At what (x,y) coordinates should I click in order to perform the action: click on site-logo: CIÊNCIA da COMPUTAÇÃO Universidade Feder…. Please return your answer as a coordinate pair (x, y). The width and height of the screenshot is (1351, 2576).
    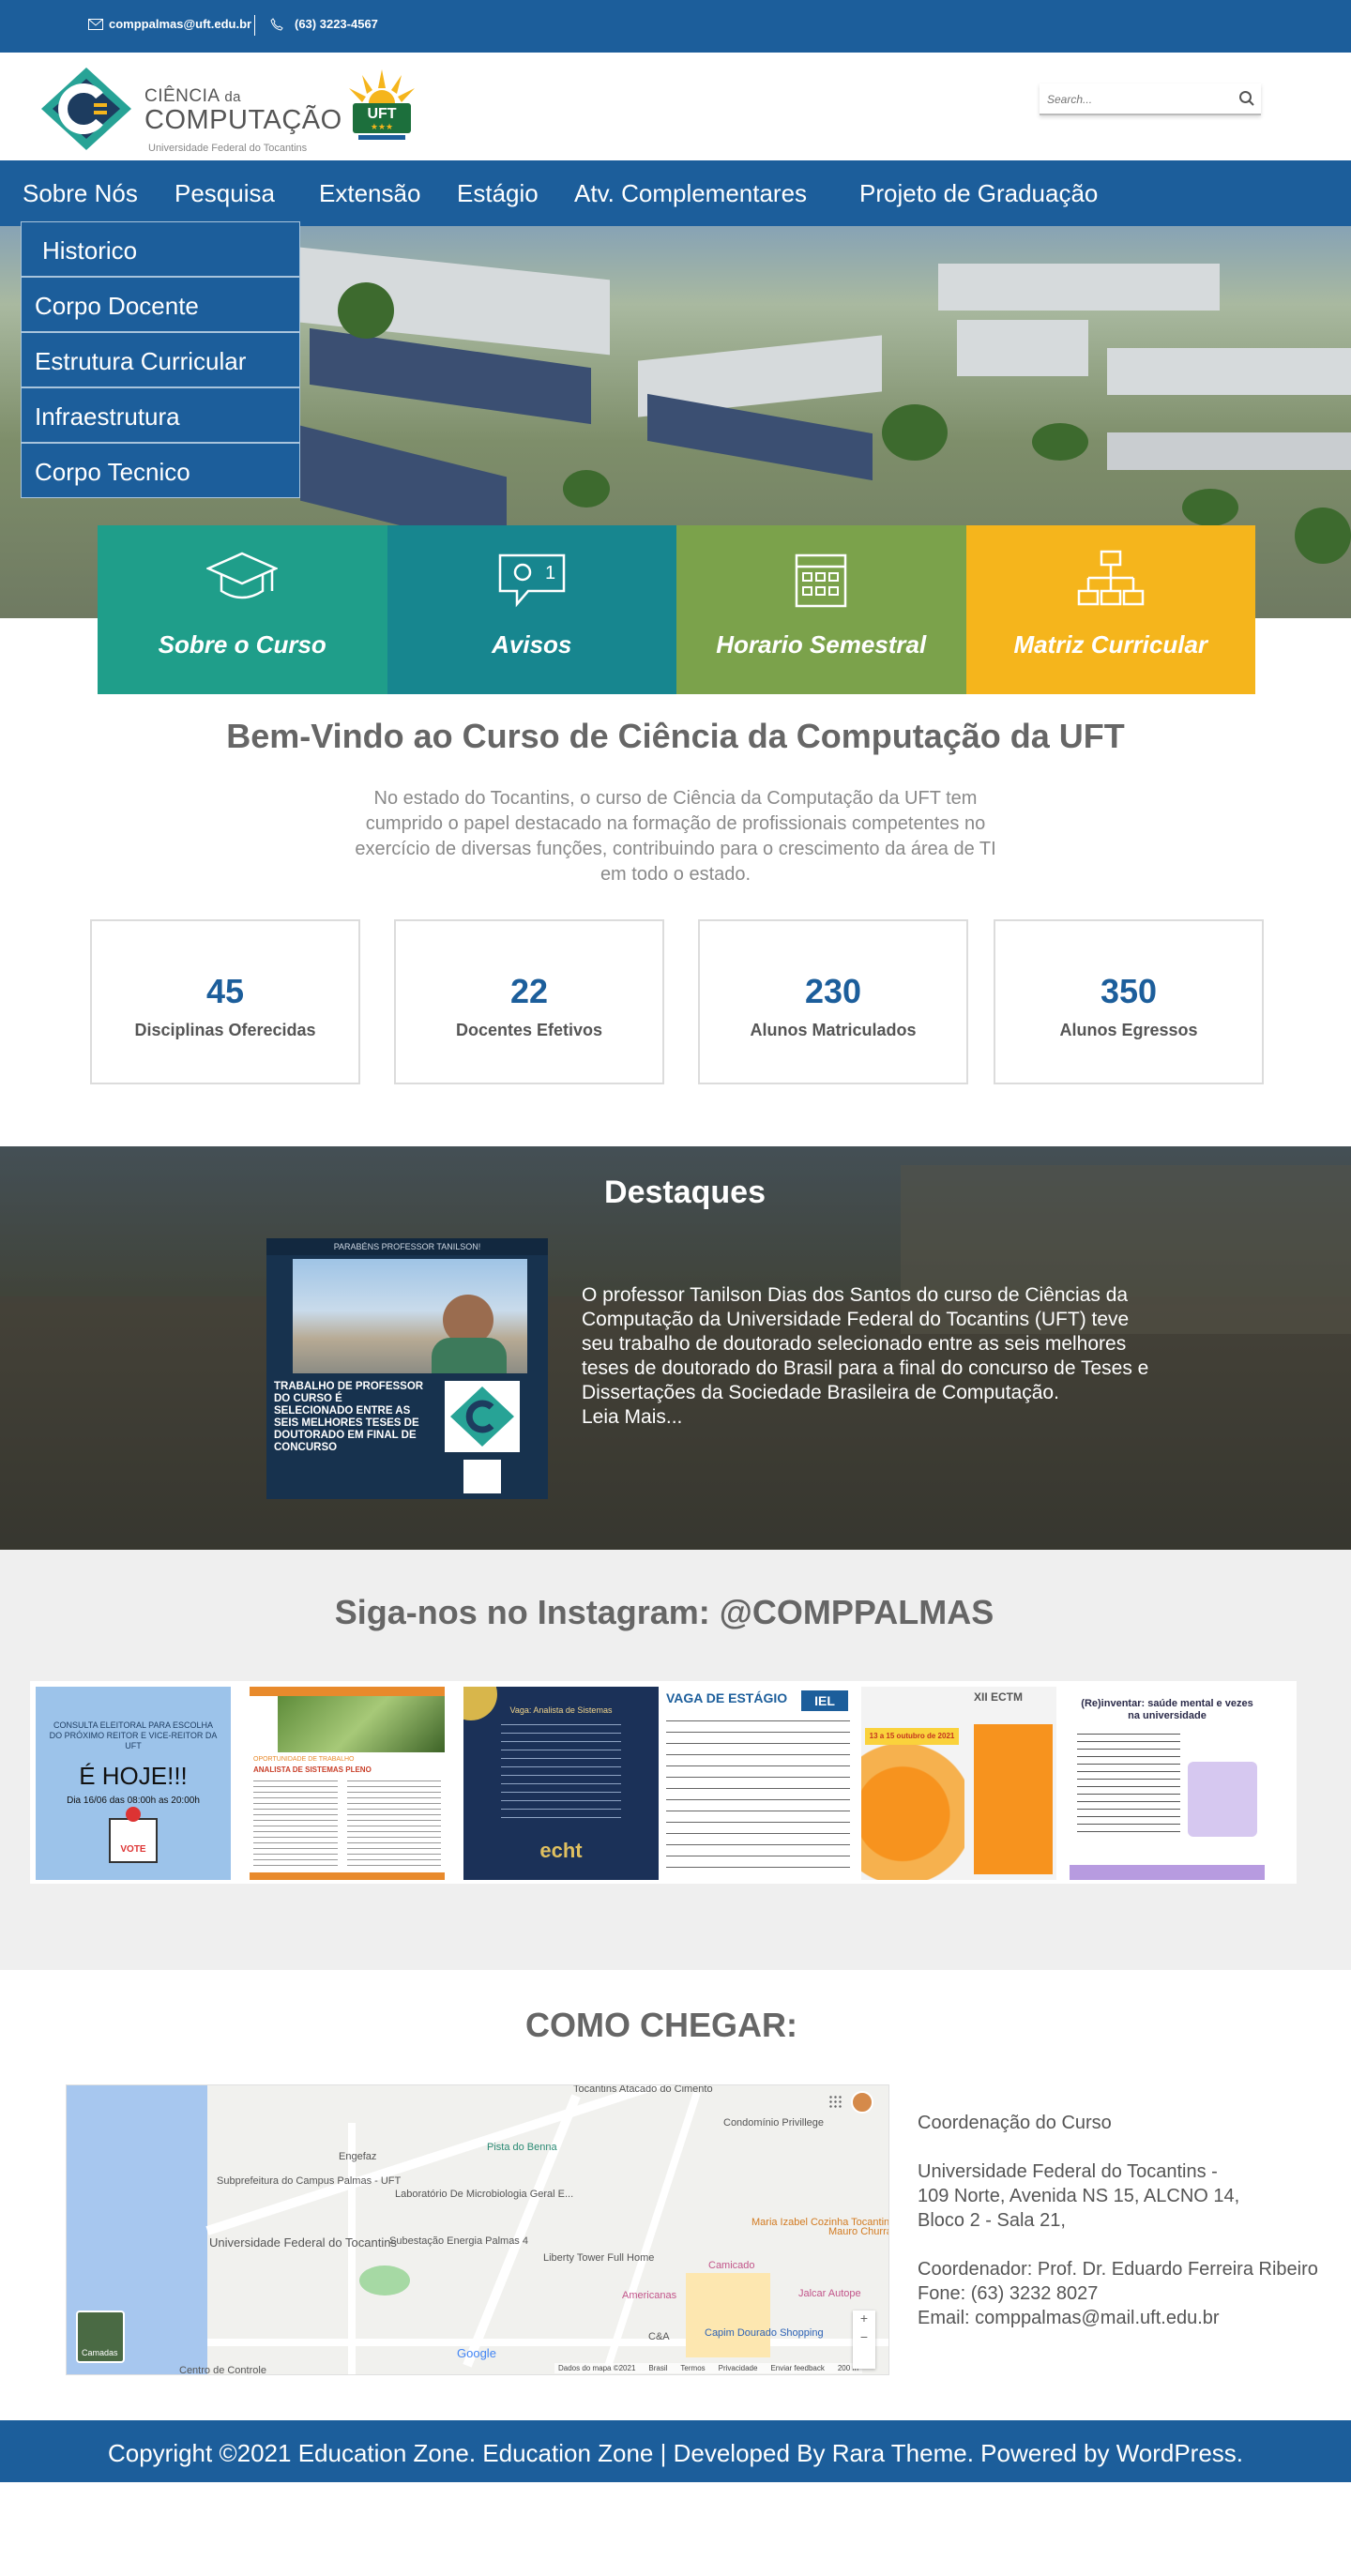
    Looking at the image, I should click on (190, 109).